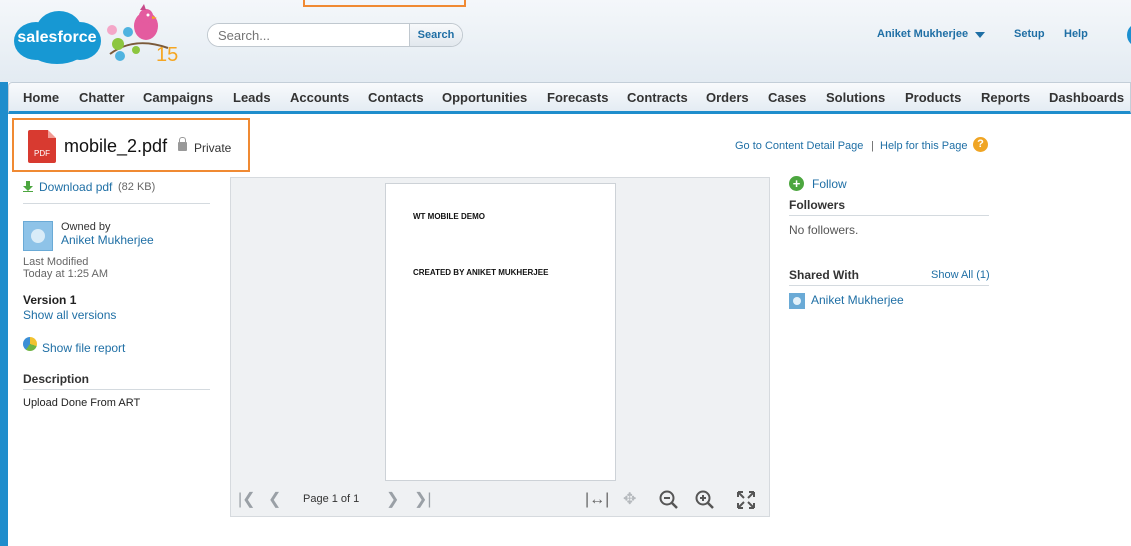  Describe the element at coordinates (423, 500) in the screenshot. I see `last-page-icon: ❯|` at that location.